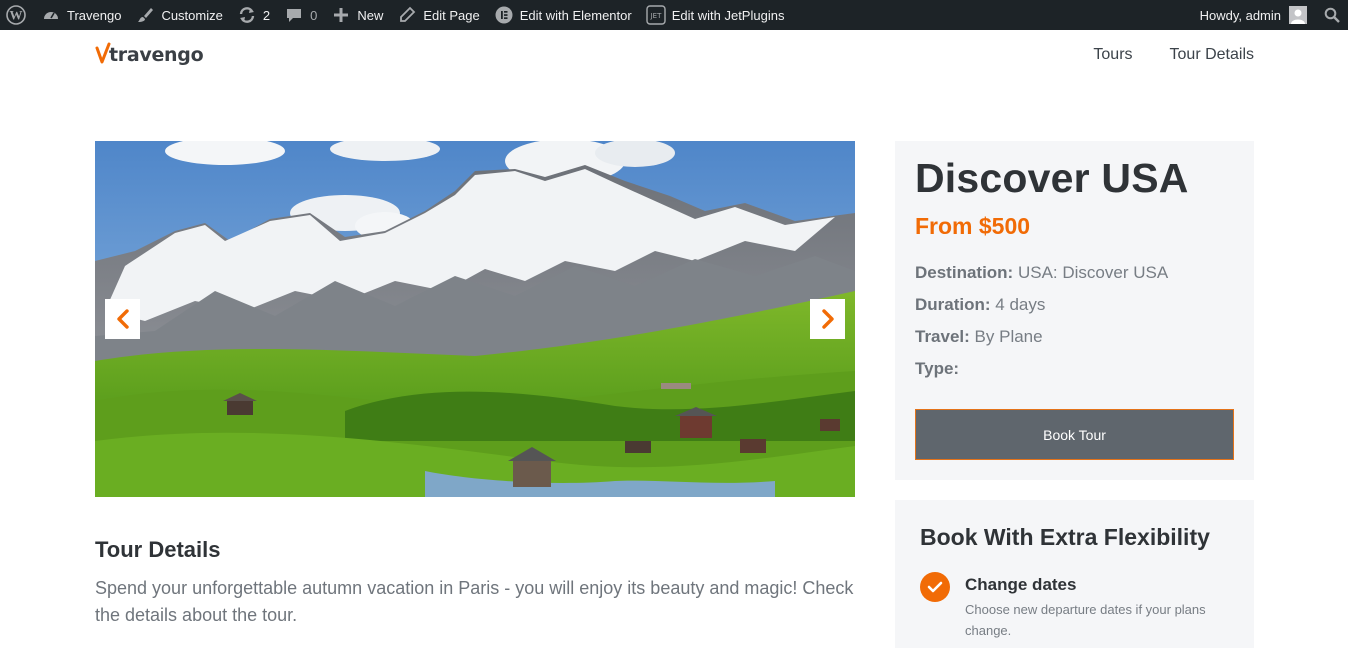  I want to click on new-content-link: New, so click(357, 15).